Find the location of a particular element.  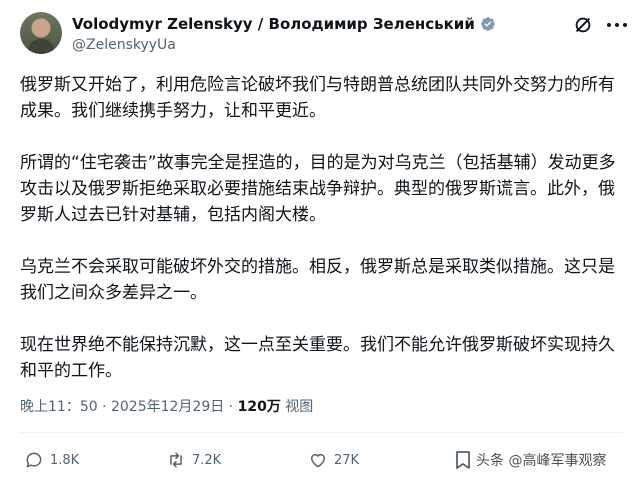

repost-icon is located at coordinates (176, 460).